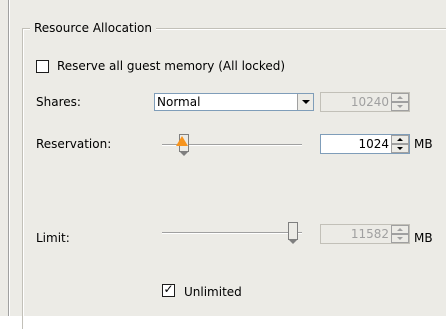 The width and height of the screenshot is (446, 329). What do you see at coordinates (182, 141) in the screenshot?
I see `warning-triangle-icon` at bounding box center [182, 141].